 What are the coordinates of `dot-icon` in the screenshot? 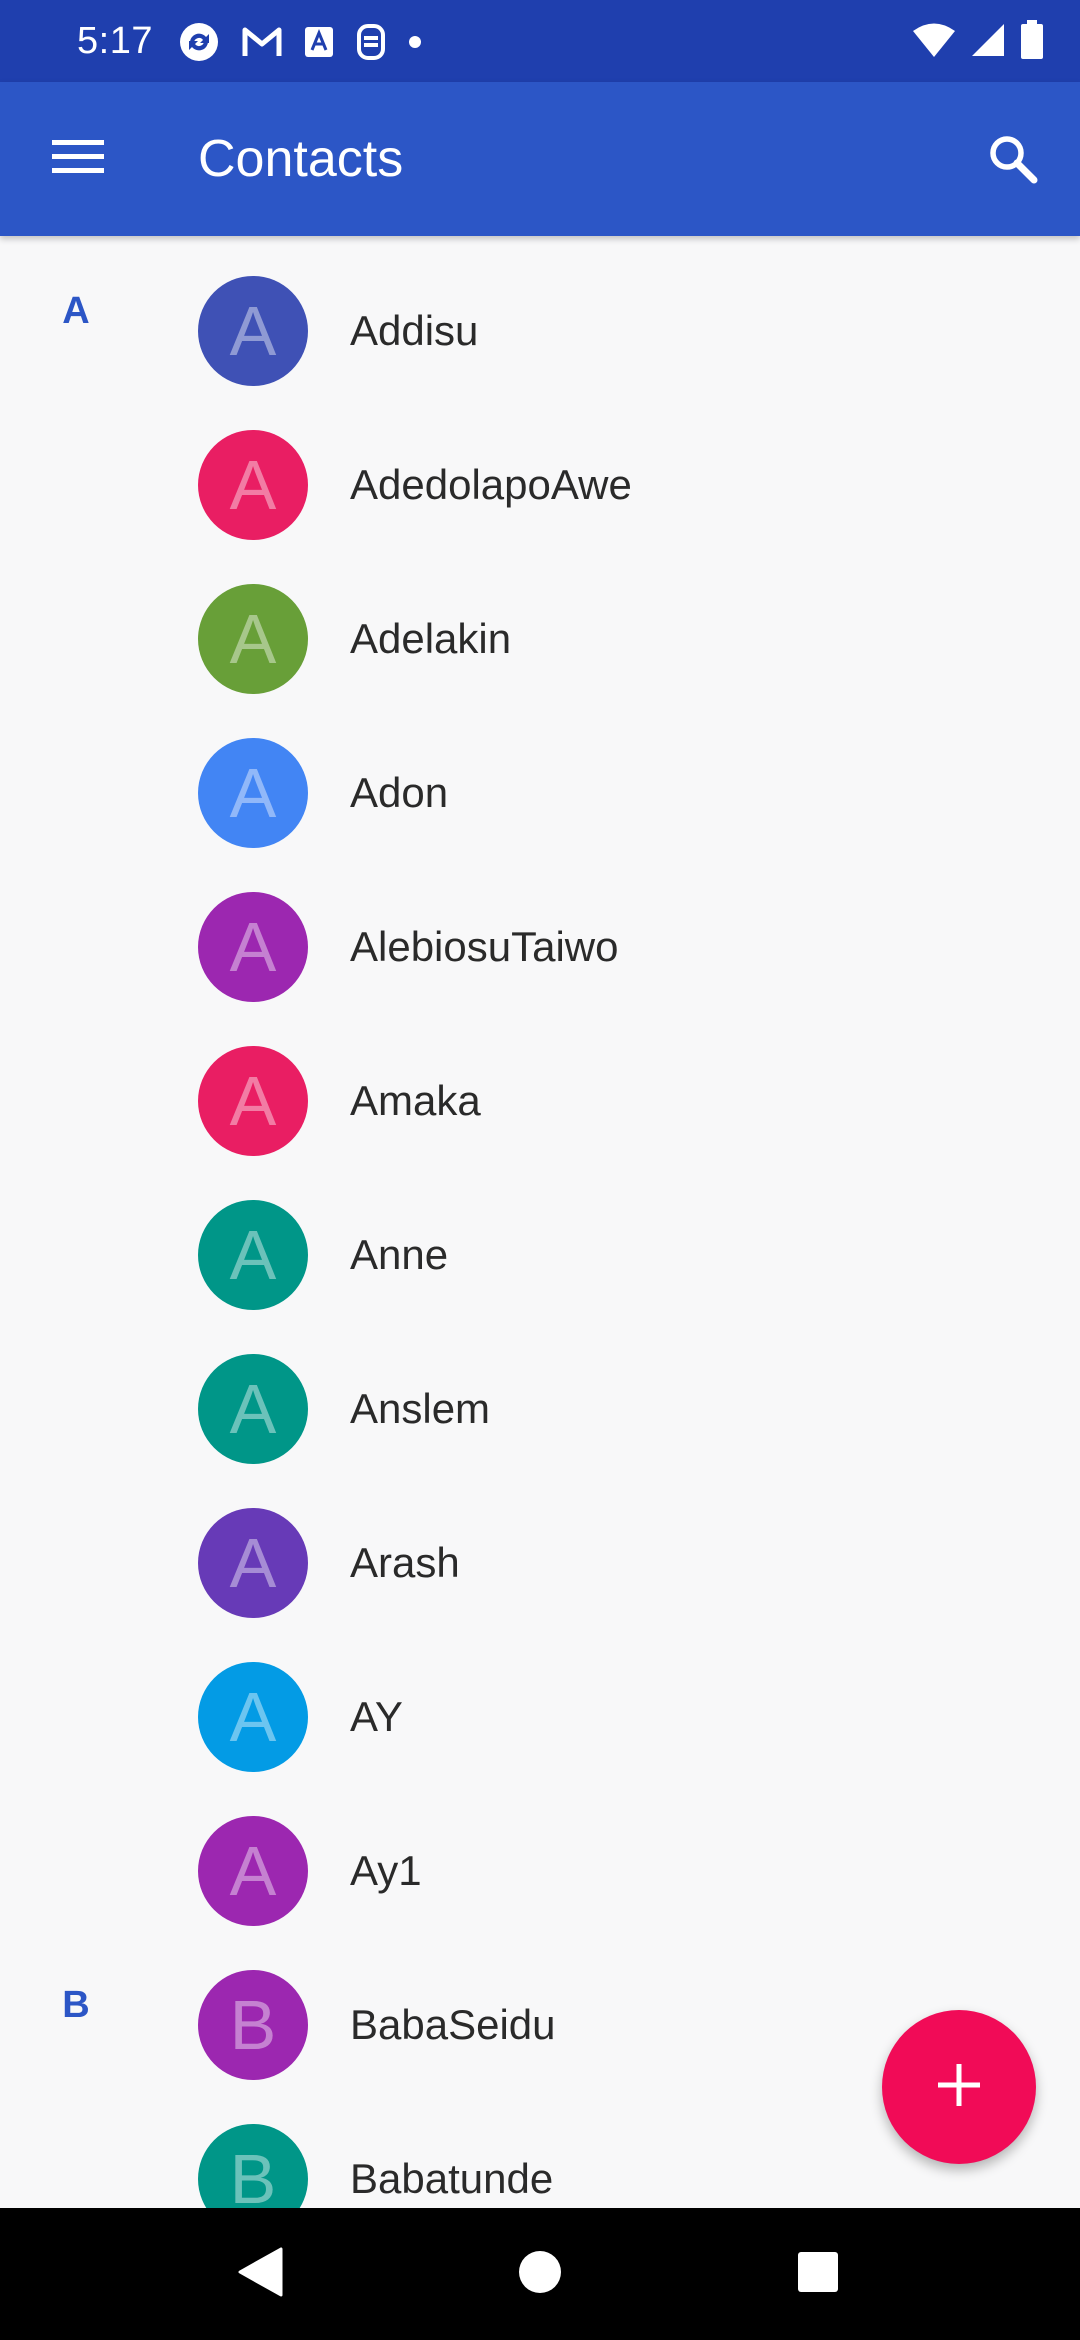 It's located at (415, 42).